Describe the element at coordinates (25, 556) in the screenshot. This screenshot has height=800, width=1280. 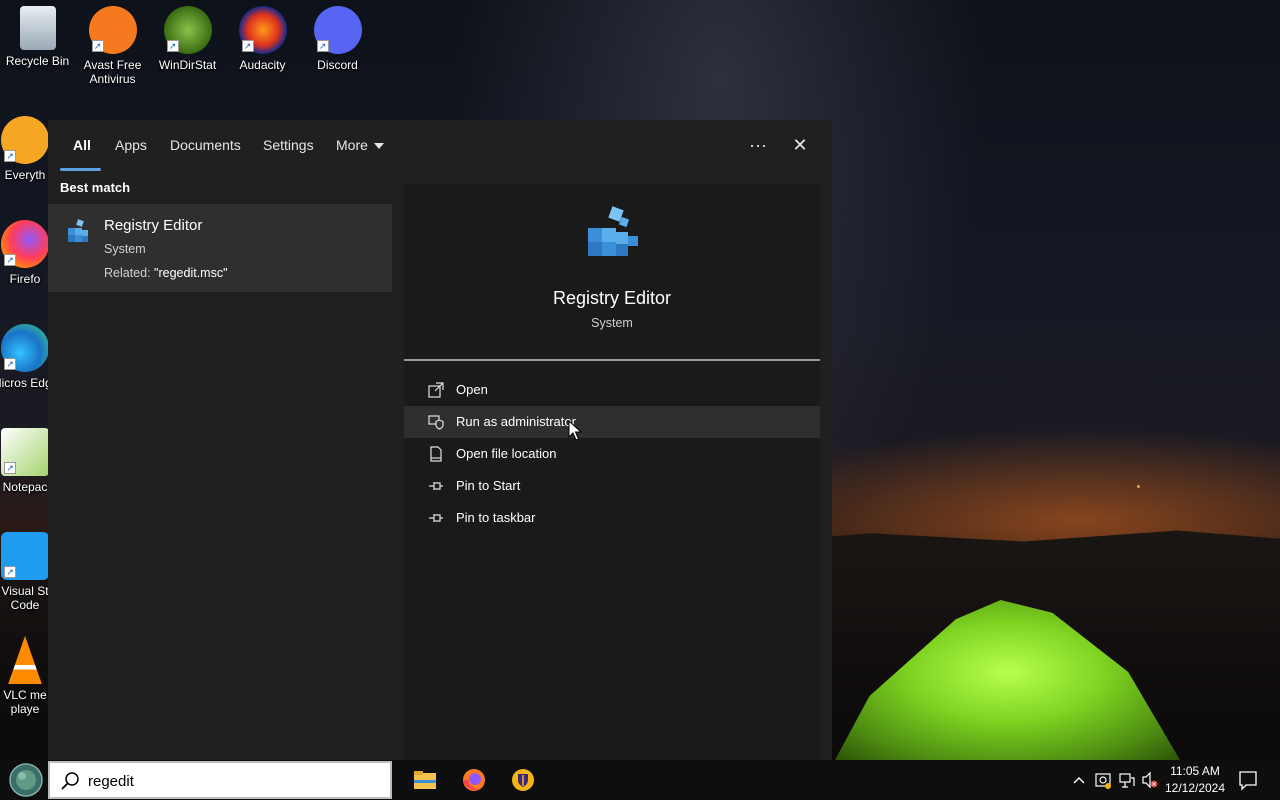
I see `vscode-icon: ↗` at that location.